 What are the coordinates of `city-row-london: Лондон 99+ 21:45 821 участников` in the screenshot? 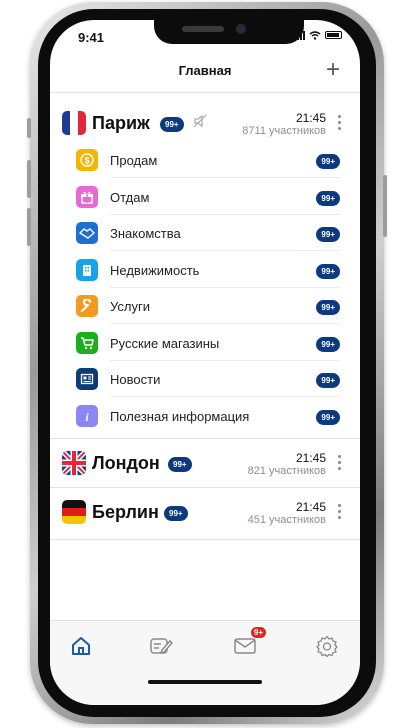 It's located at (205, 464).